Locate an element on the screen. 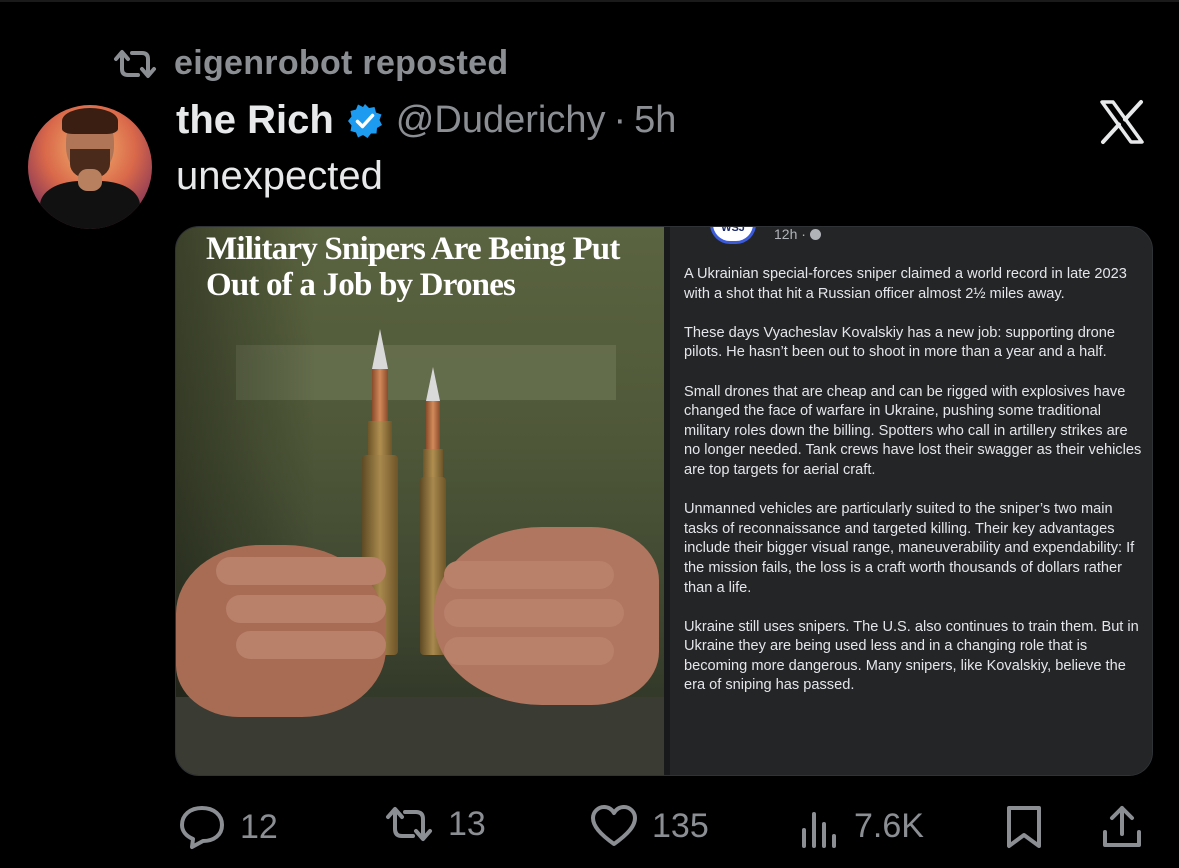 This screenshot has height=868, width=1179. author-name: the Rich is located at coordinates (255, 120).